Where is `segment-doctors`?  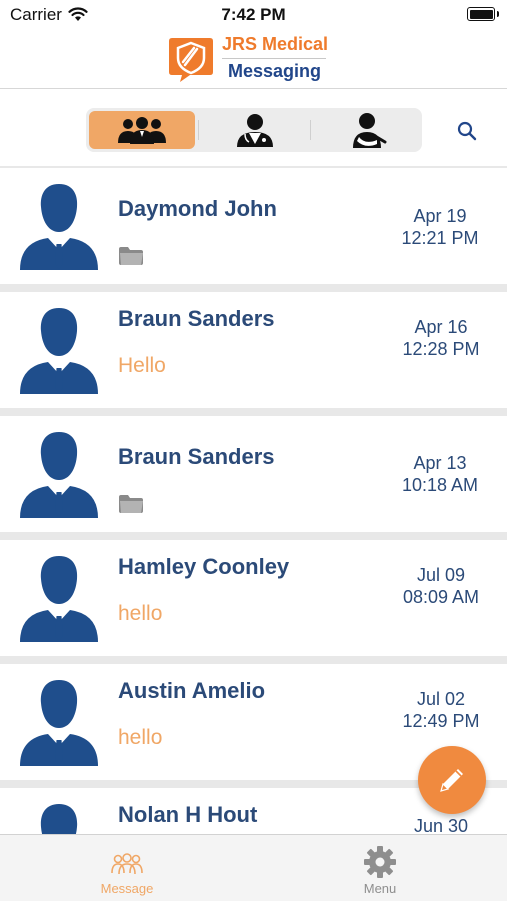 segment-doctors is located at coordinates (255, 130).